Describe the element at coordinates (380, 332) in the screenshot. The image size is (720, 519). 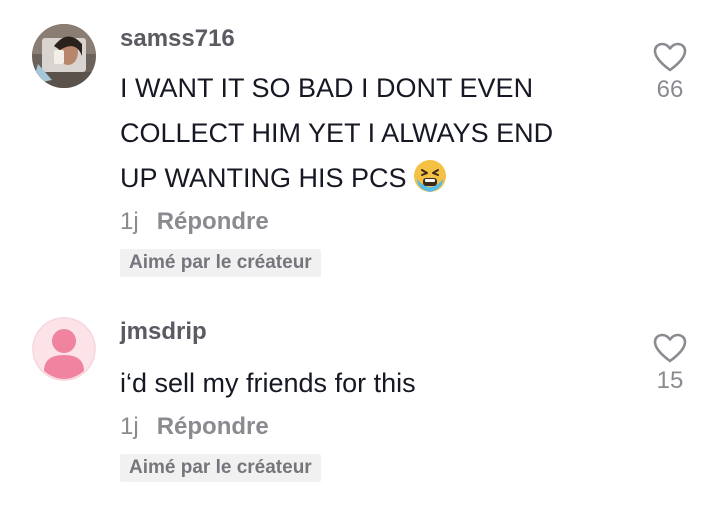
I see `comment-username: jmsdrip` at that location.